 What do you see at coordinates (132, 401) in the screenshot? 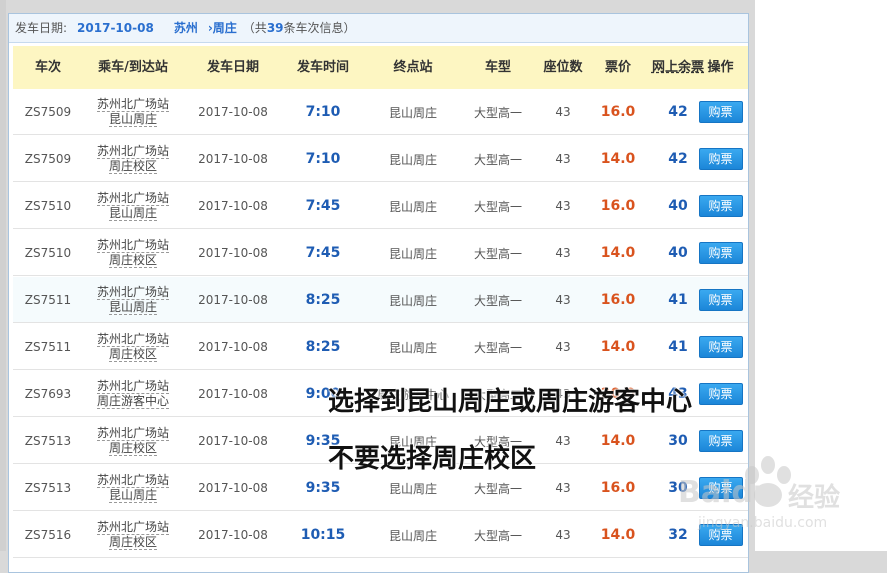
I see `arrival-station: 周庄游客中心` at bounding box center [132, 401].